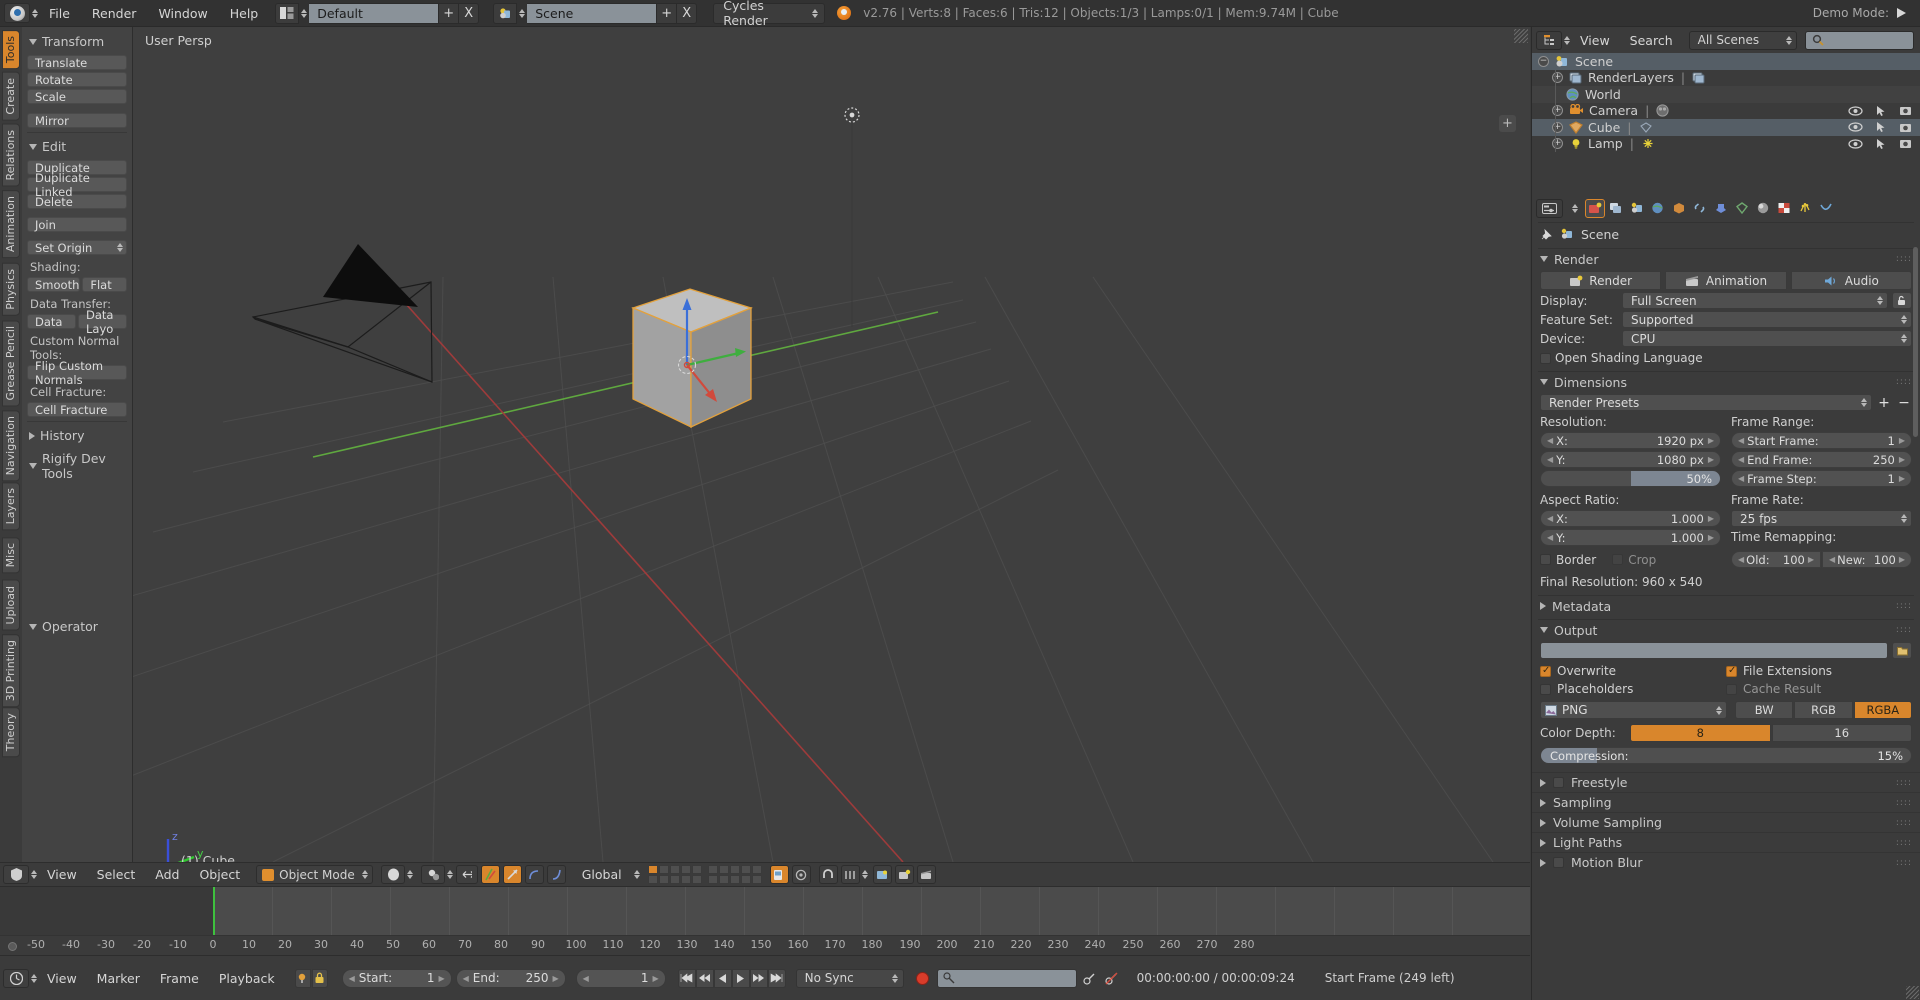 Image resolution: width=1920 pixels, height=1000 pixels. What do you see at coordinates (11, 289) in the screenshot?
I see `tab-physics: Physics` at bounding box center [11, 289].